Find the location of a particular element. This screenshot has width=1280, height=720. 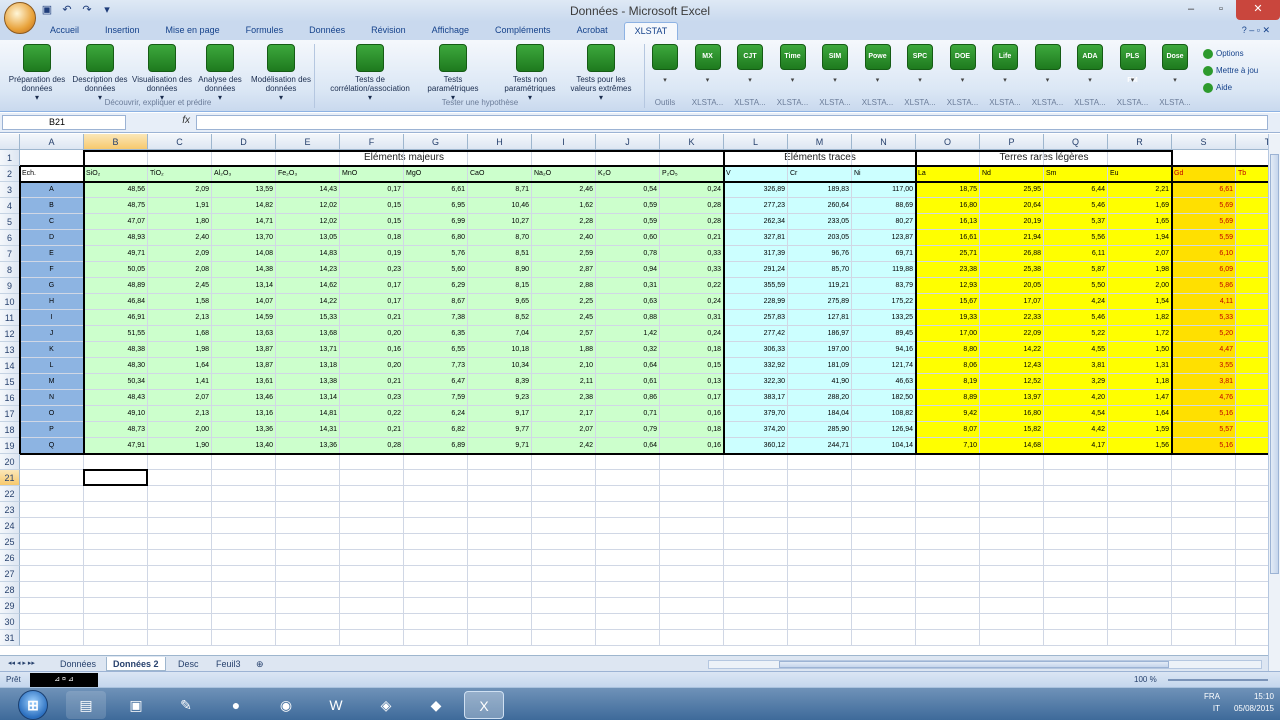

data-cell: 20,64 is located at coordinates (1012, 206).